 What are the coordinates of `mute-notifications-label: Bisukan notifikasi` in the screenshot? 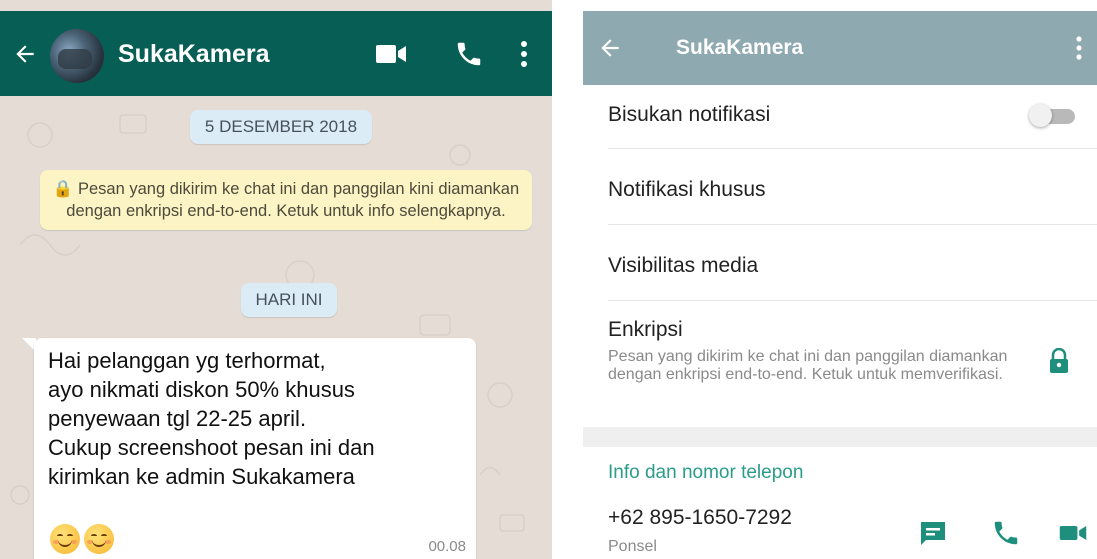 It's located at (689, 115).